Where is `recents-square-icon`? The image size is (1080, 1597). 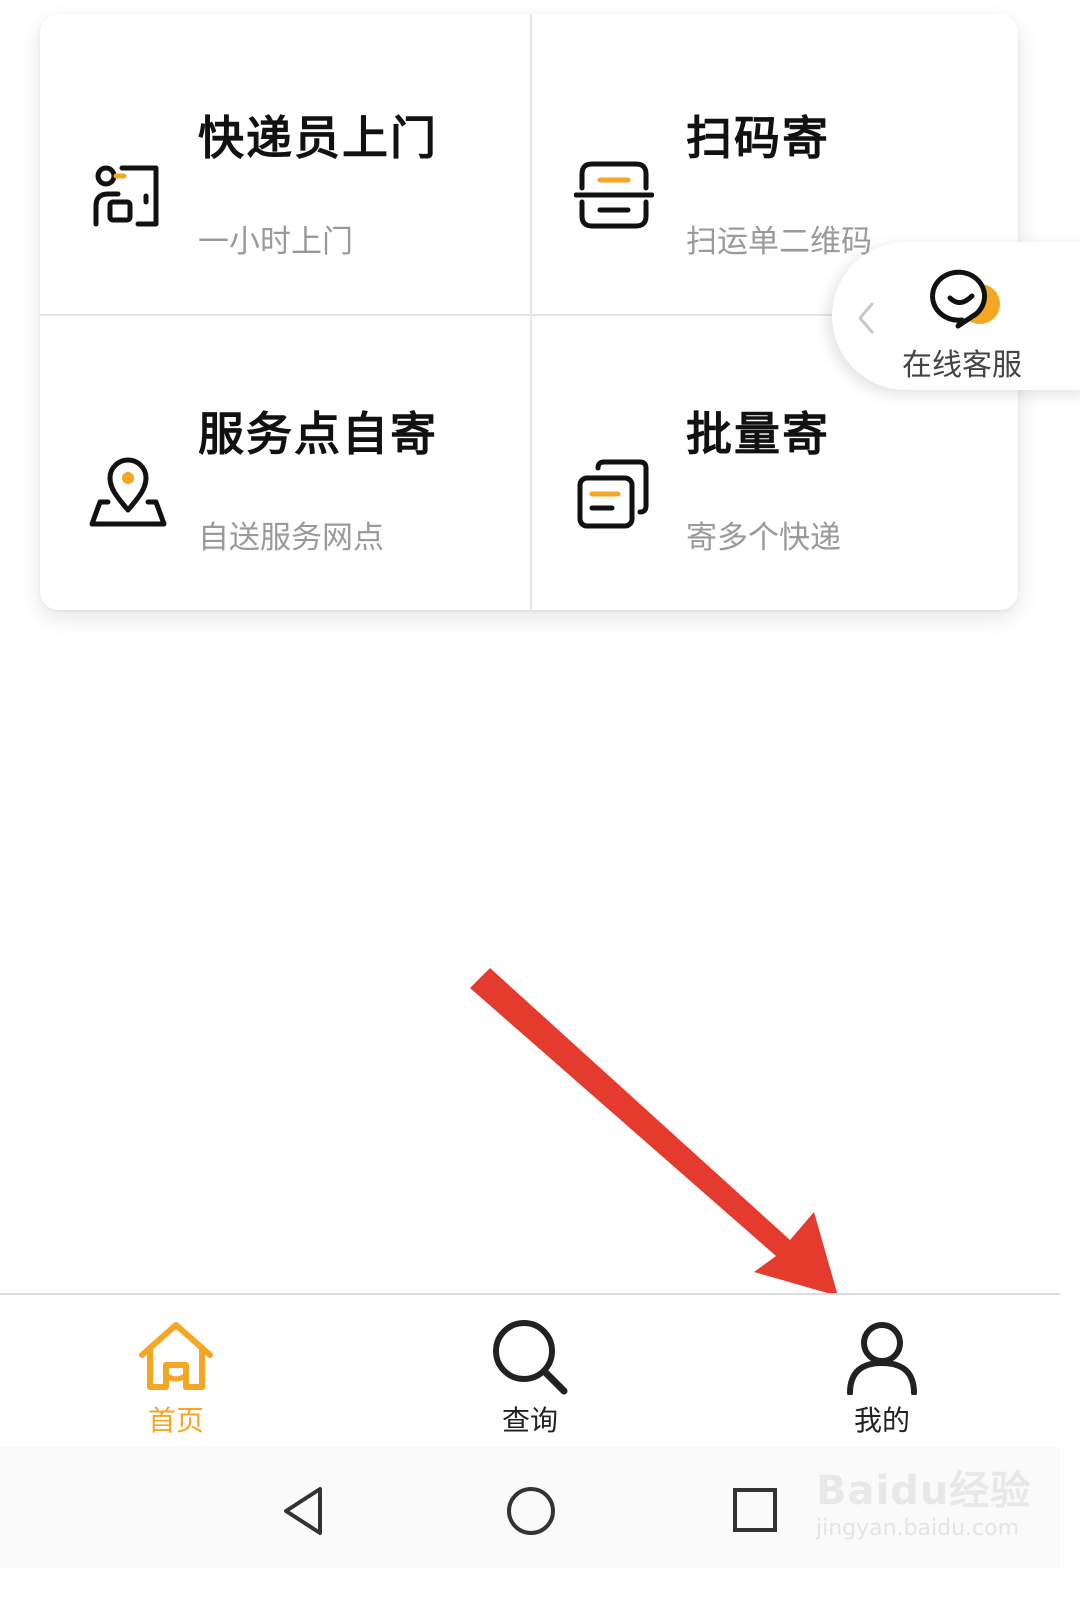 recents-square-icon is located at coordinates (755, 1510).